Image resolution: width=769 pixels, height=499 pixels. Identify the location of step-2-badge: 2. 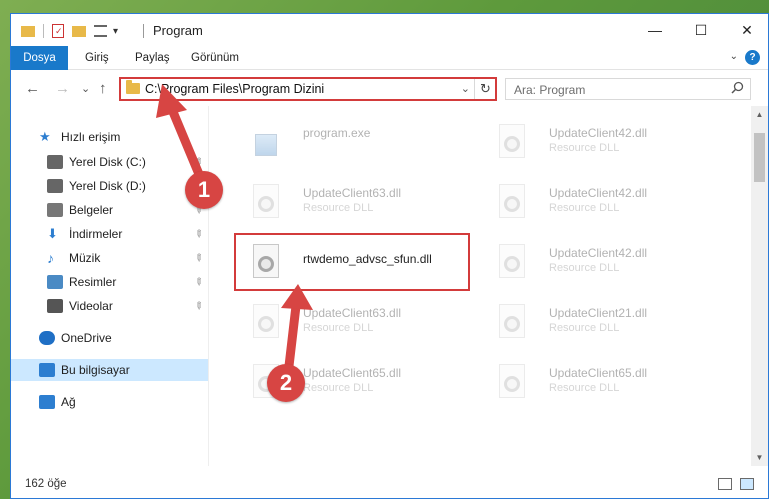
(286, 383).